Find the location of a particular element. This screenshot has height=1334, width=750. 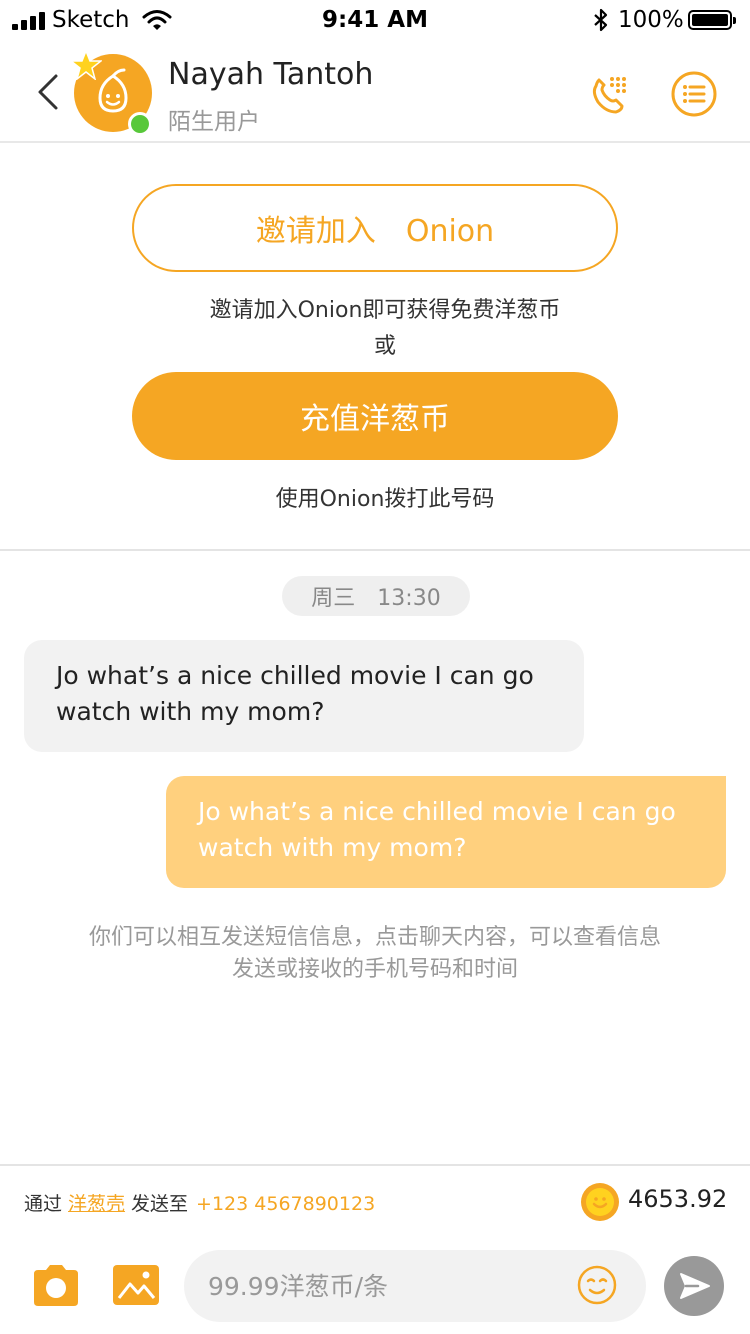

battery-percent: 100% is located at coordinates (651, 20).